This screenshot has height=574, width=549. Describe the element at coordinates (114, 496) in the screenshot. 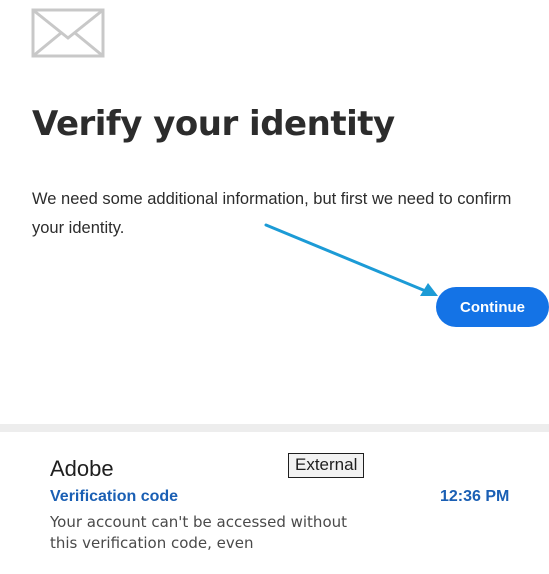

I see `email-subject: Verification code` at that location.